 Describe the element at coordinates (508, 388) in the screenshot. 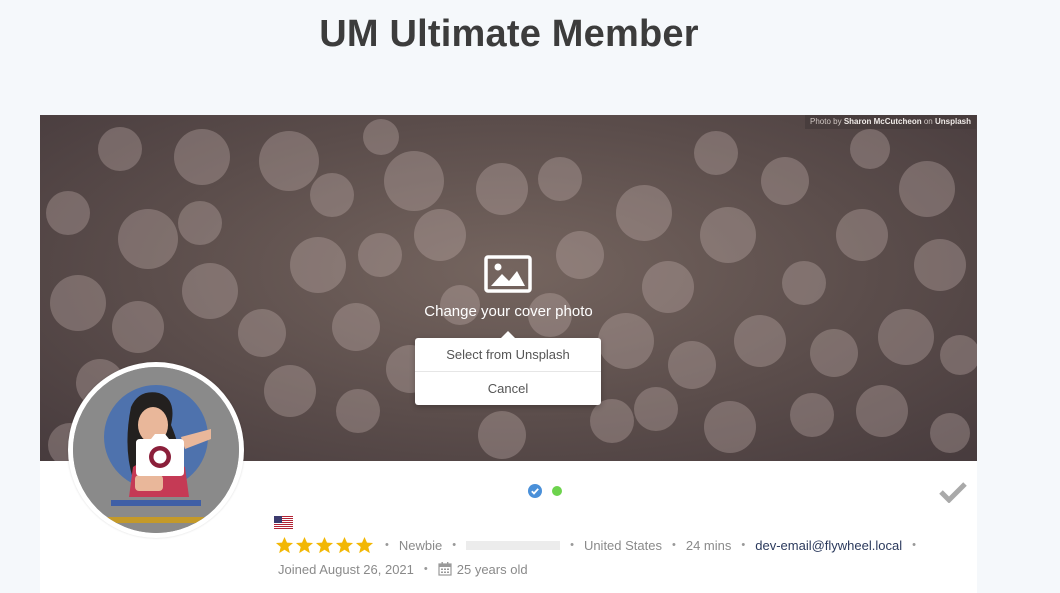

I see `cancel-option: Cancel` at that location.